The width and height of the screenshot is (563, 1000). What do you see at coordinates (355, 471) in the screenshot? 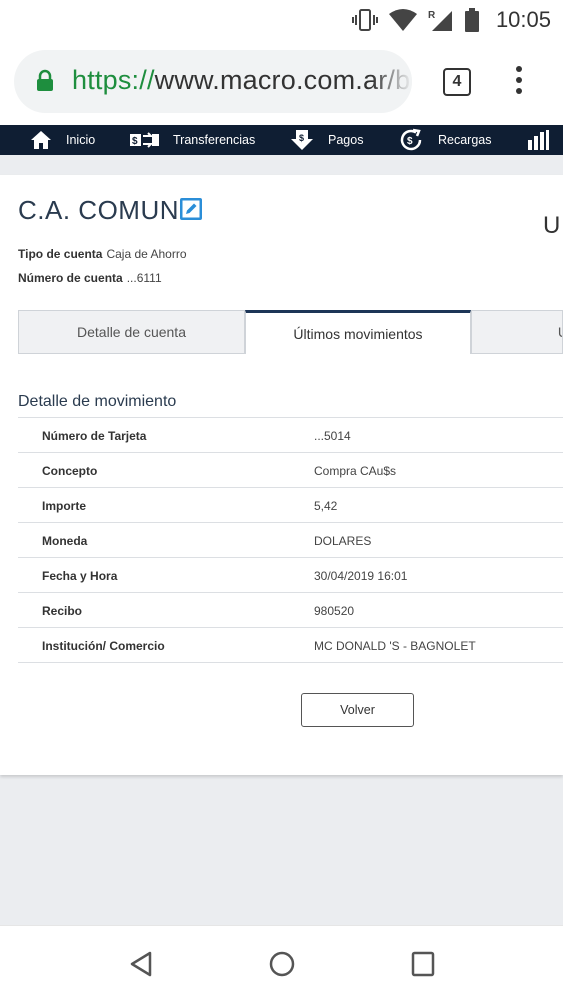
I see `row-value: Compra CAu$s` at bounding box center [355, 471].